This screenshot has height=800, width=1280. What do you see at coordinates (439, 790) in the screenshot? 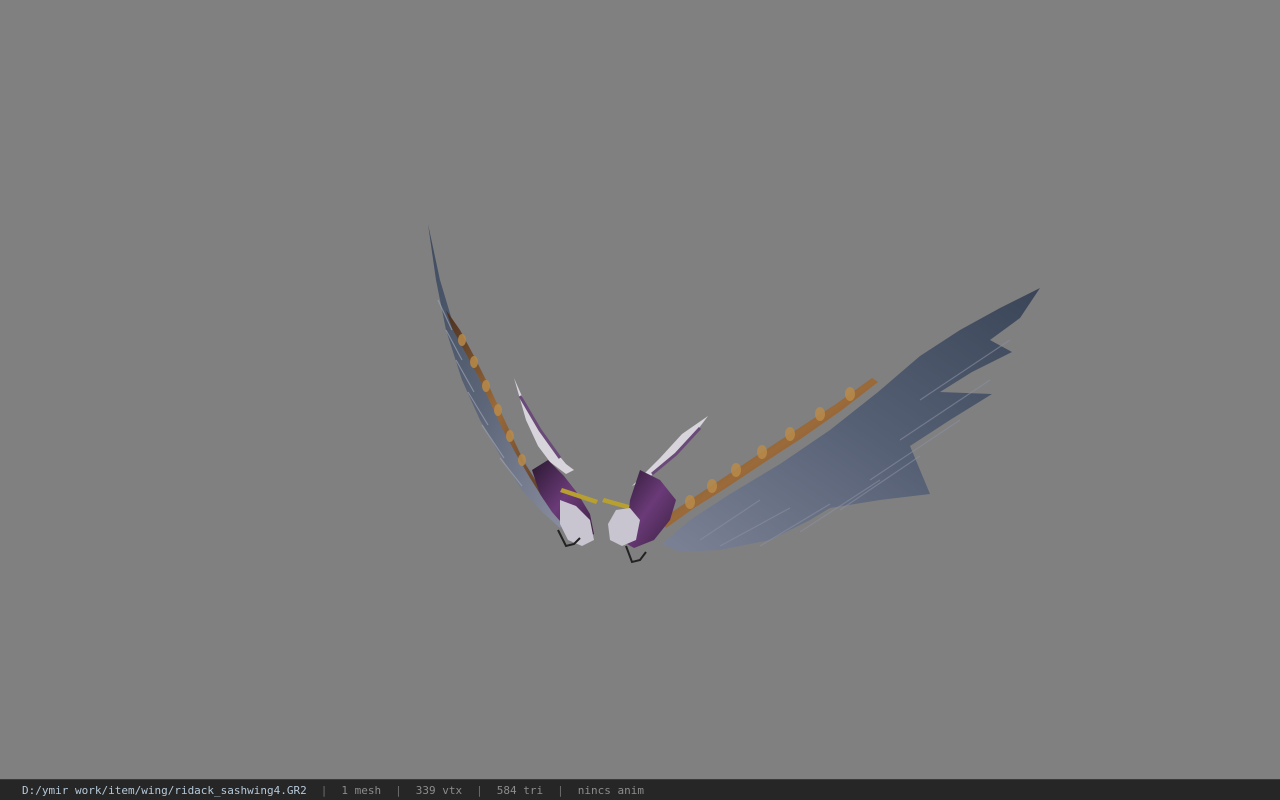
I see `vertex-count: 339 vtx` at bounding box center [439, 790].